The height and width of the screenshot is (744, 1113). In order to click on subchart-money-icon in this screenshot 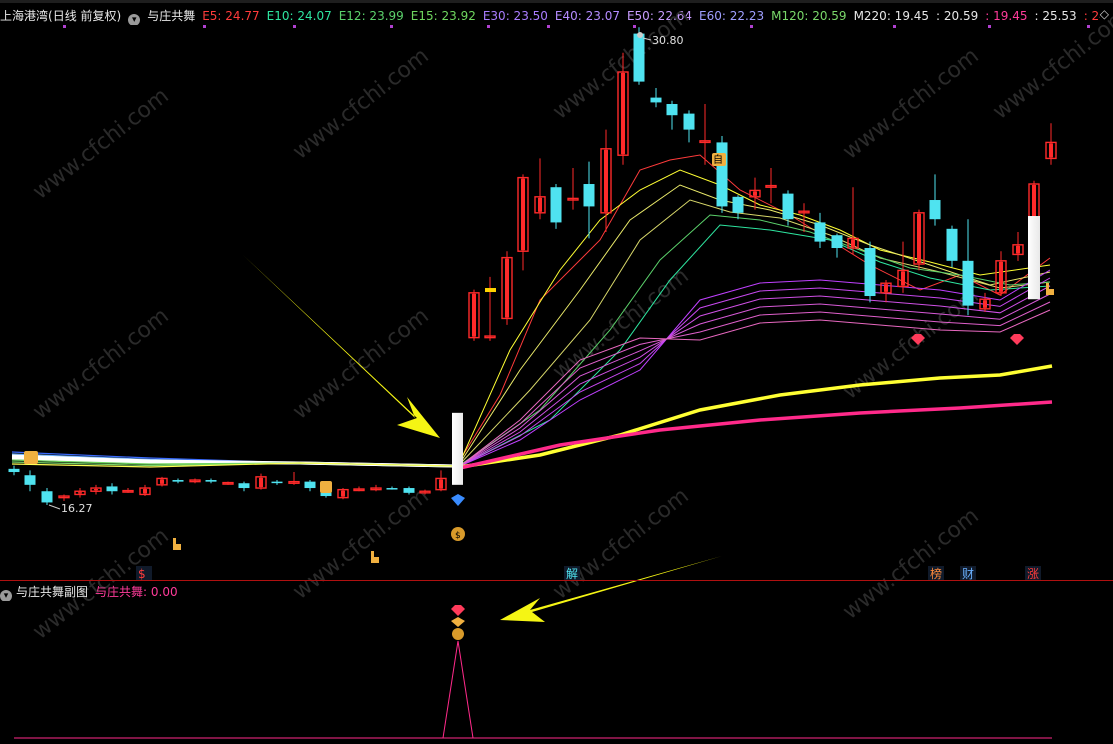, I will do `click(458, 634)`.